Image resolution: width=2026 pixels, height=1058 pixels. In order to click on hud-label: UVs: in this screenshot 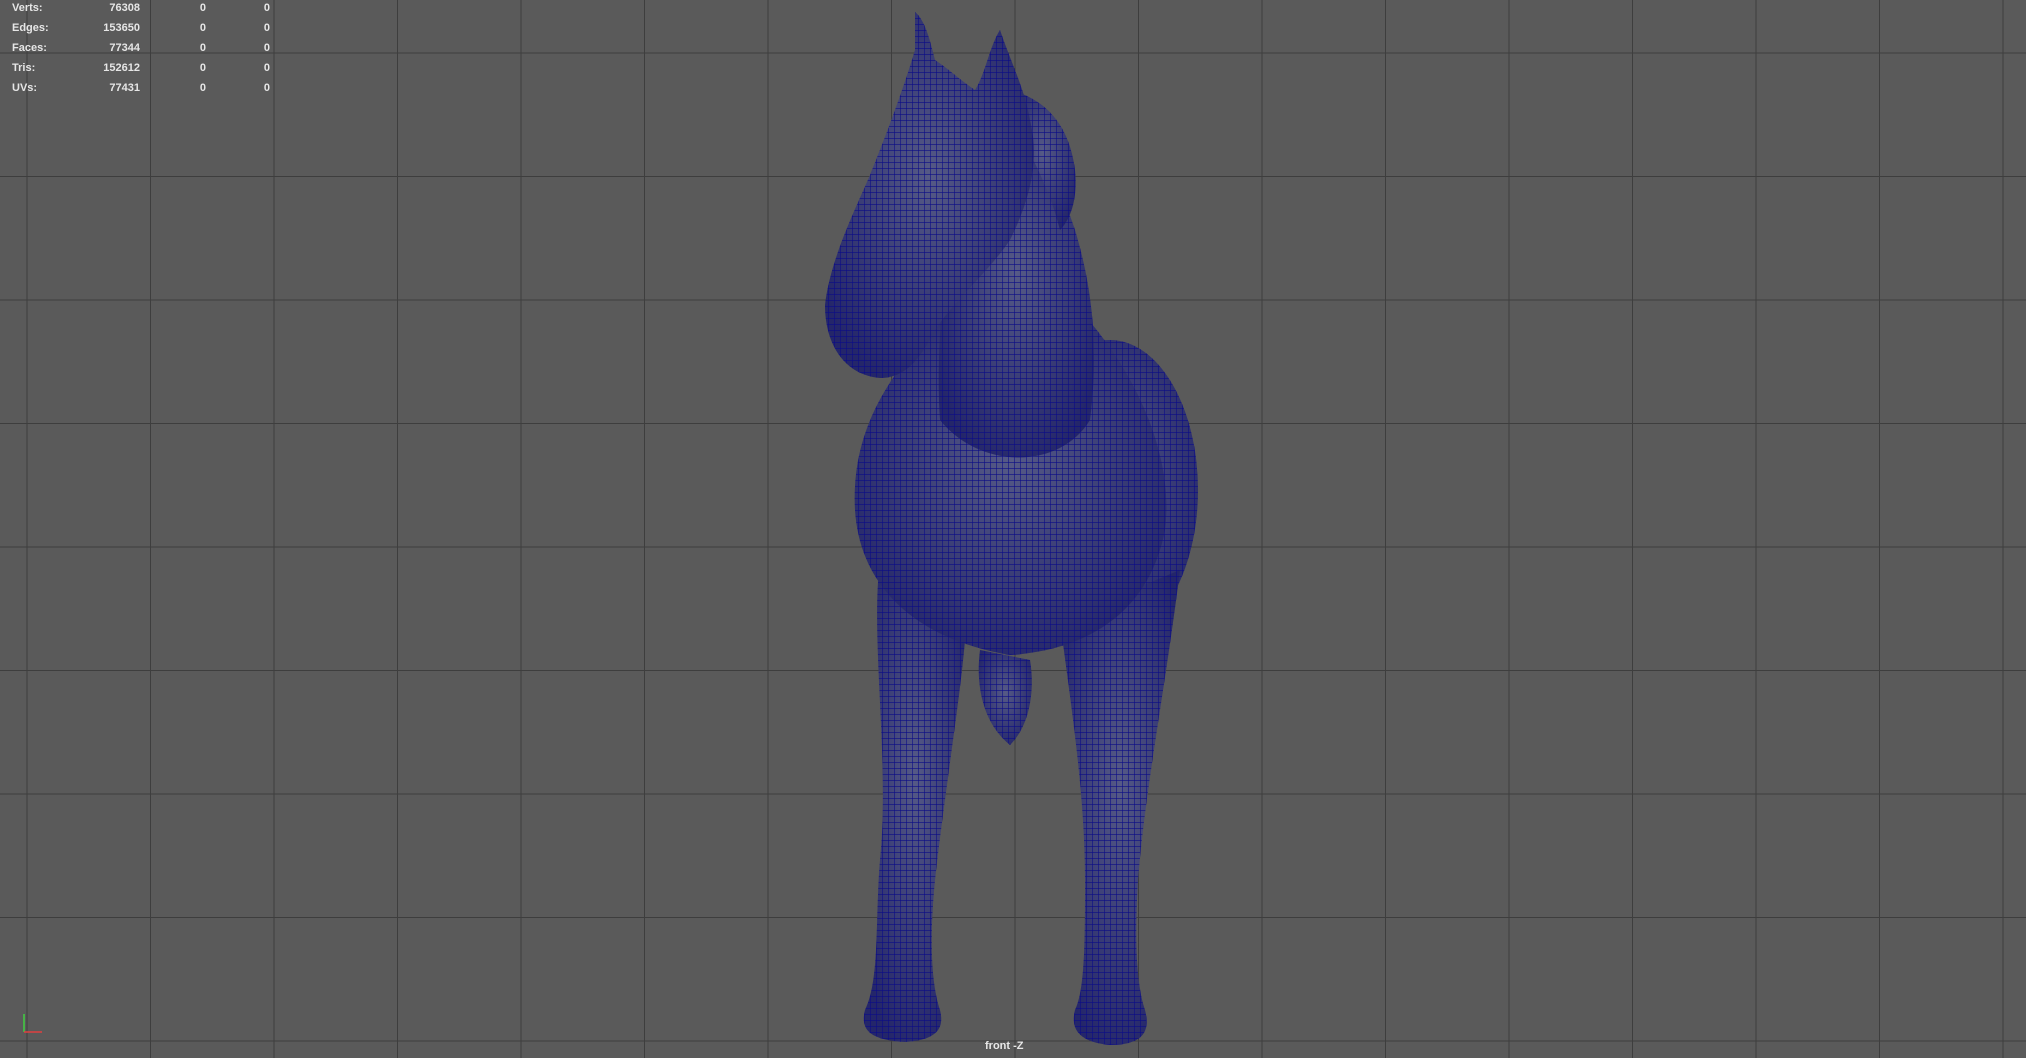, I will do `click(25, 88)`.